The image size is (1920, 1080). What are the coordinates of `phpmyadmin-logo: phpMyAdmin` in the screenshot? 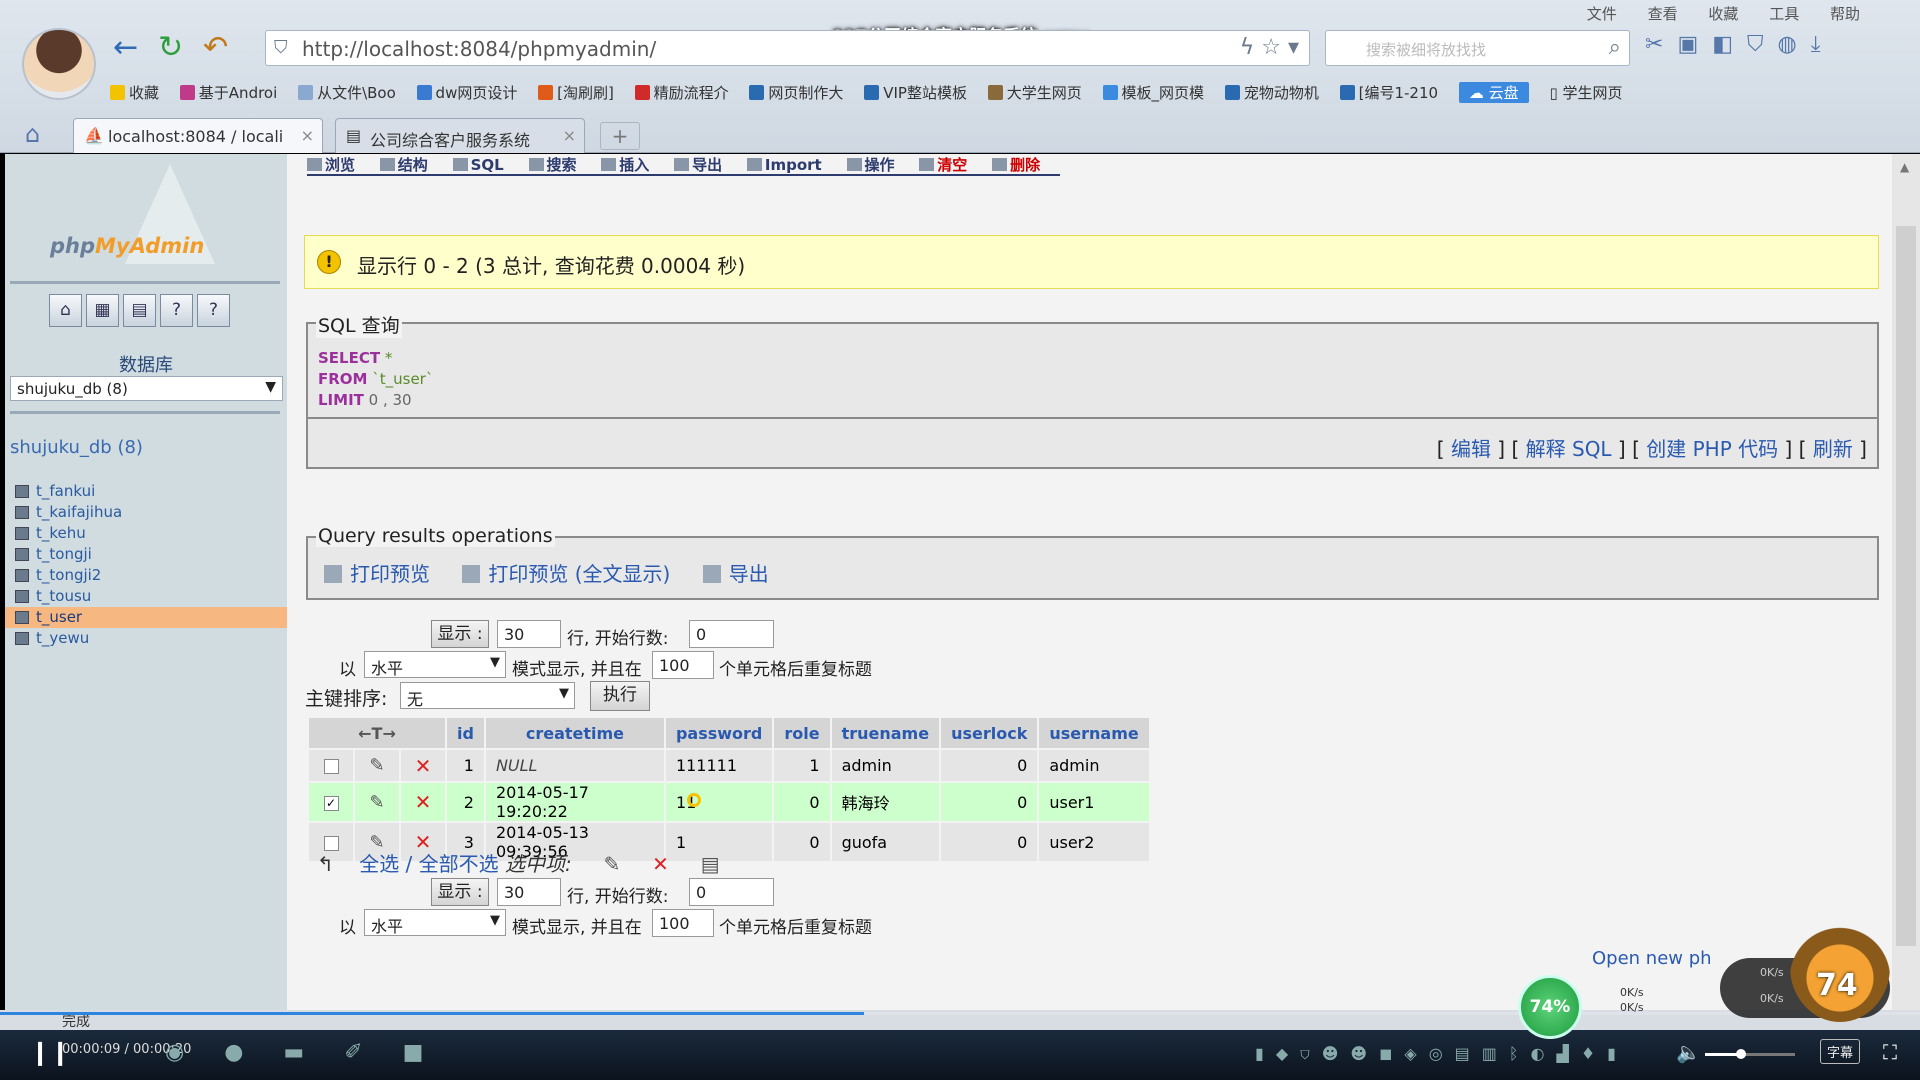 It's located at (127, 246).